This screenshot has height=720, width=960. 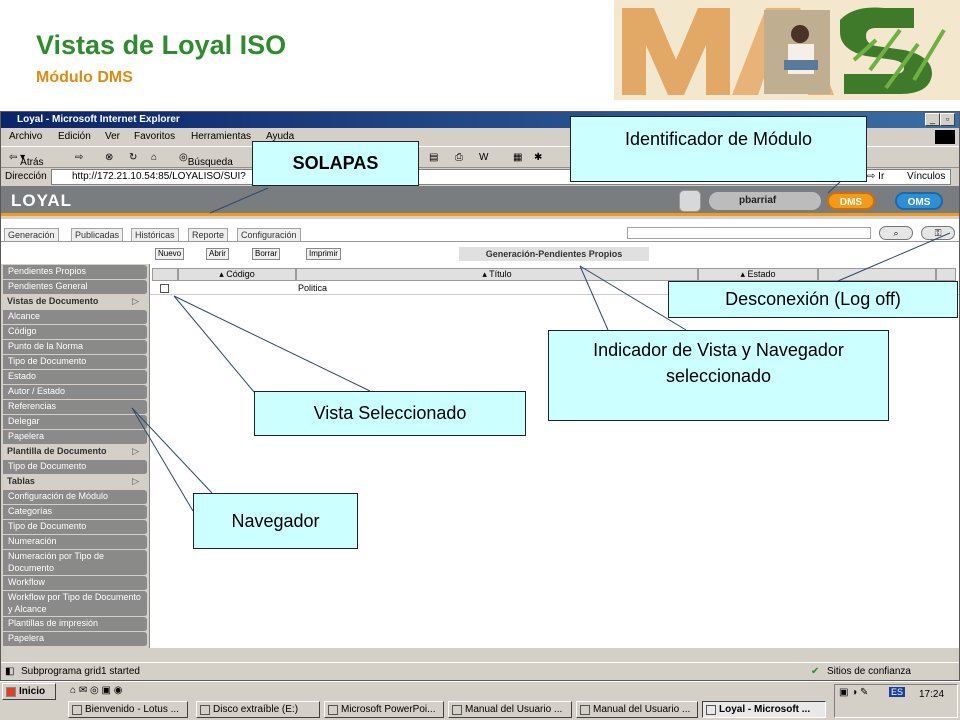 What do you see at coordinates (335, 163) in the screenshot?
I see `callout-solapas: SOLAPAS` at bounding box center [335, 163].